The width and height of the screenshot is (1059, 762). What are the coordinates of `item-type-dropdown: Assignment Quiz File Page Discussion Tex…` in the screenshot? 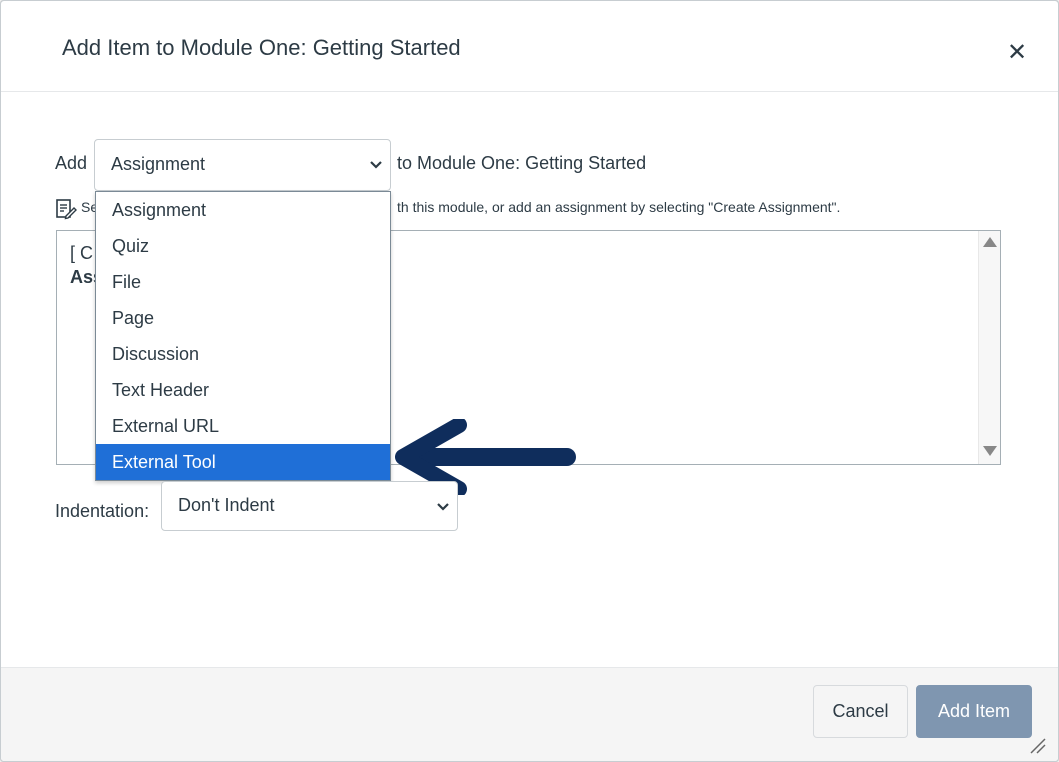 It's located at (243, 336).